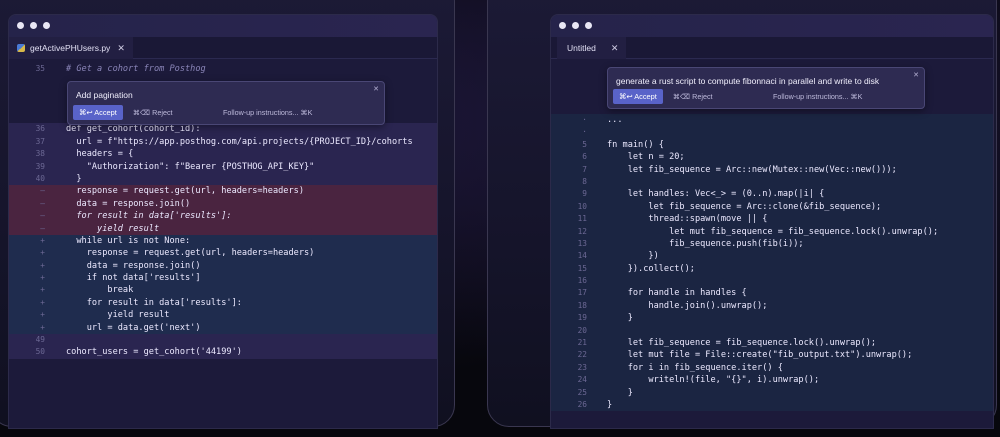  I want to click on line-number: 17, so click(582, 293).